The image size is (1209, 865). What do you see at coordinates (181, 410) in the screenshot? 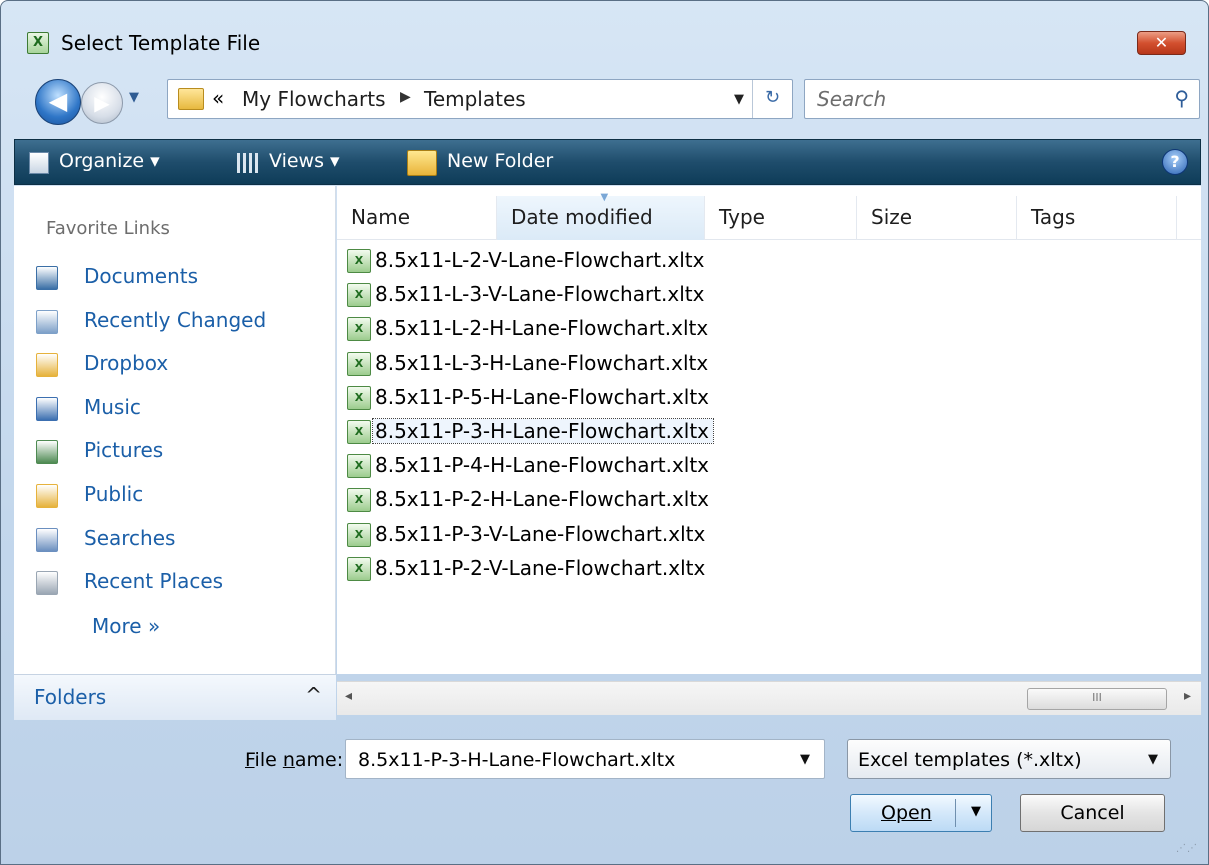
I see `favorite-link-music: Music` at bounding box center [181, 410].